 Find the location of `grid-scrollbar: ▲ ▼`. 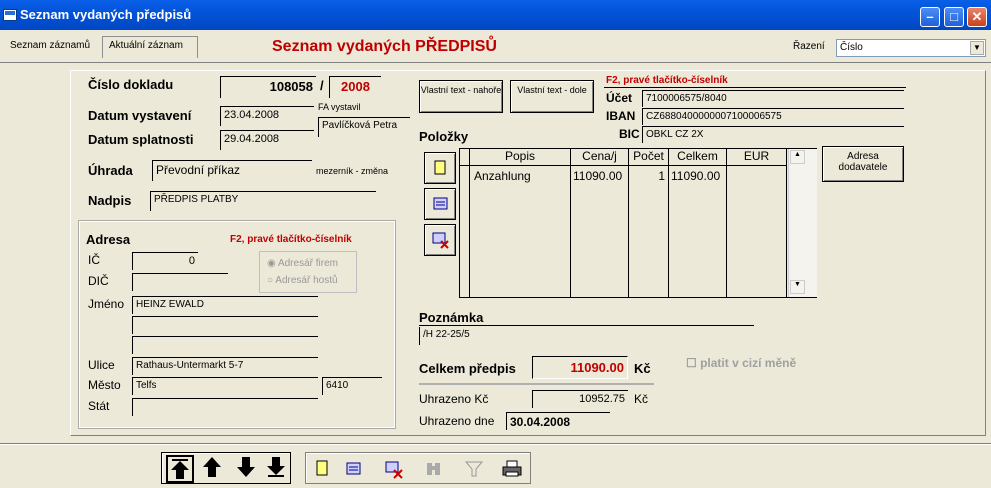

grid-scrollbar: ▲ ▼ is located at coordinates (802, 223).